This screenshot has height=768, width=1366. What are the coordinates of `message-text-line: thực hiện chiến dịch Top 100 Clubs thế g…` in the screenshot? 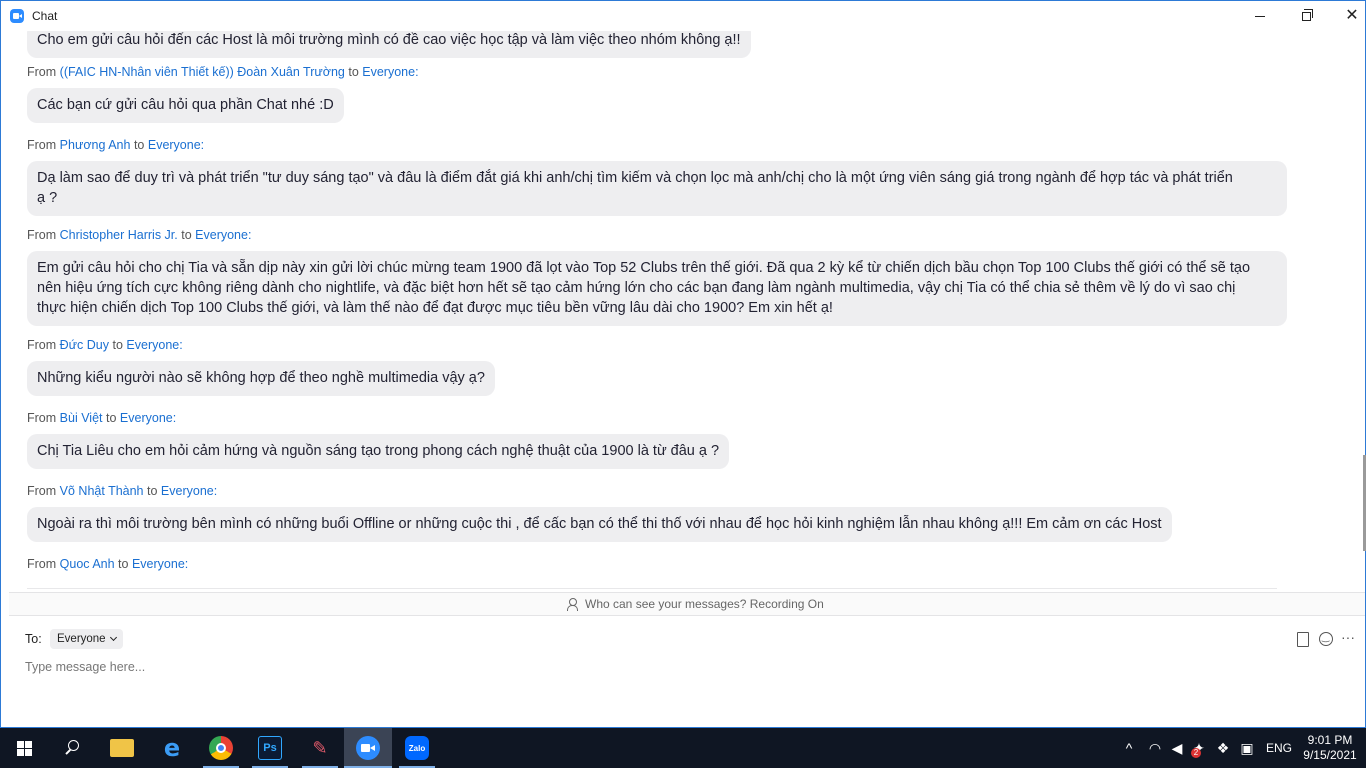 It's located at (435, 308).